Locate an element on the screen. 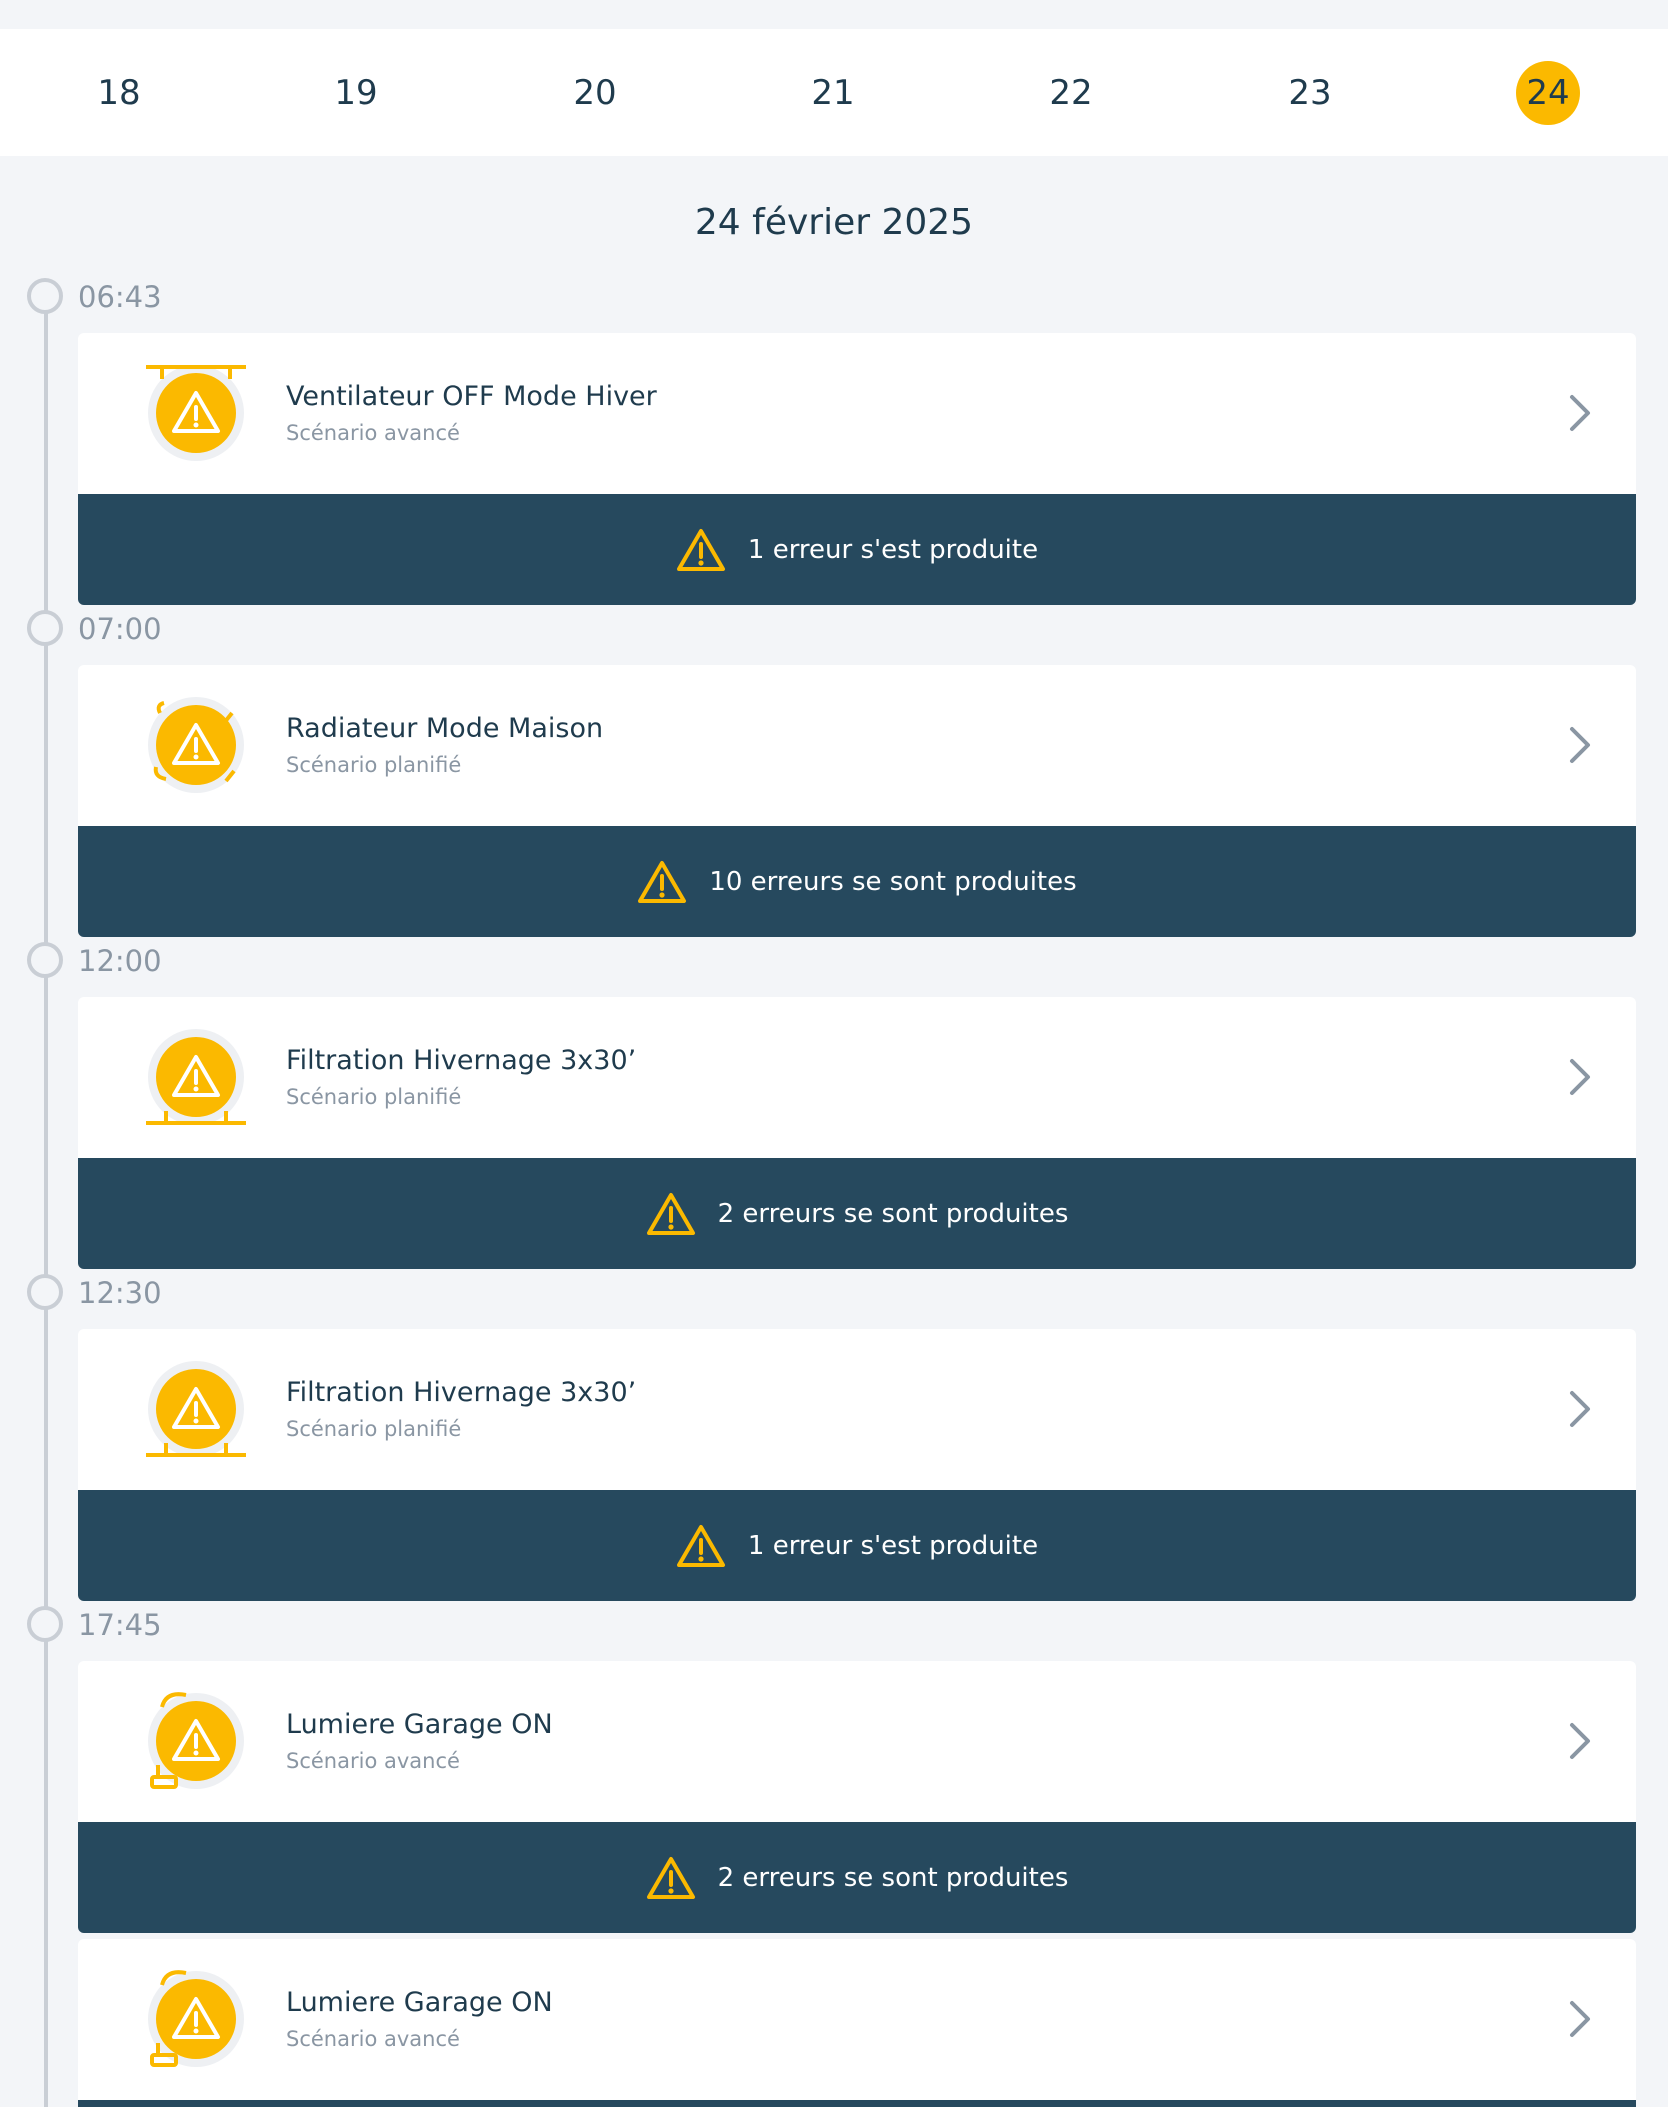 Image resolution: width=1668 pixels, height=2107 pixels. fan-warning-icon is located at coordinates (196, 413).